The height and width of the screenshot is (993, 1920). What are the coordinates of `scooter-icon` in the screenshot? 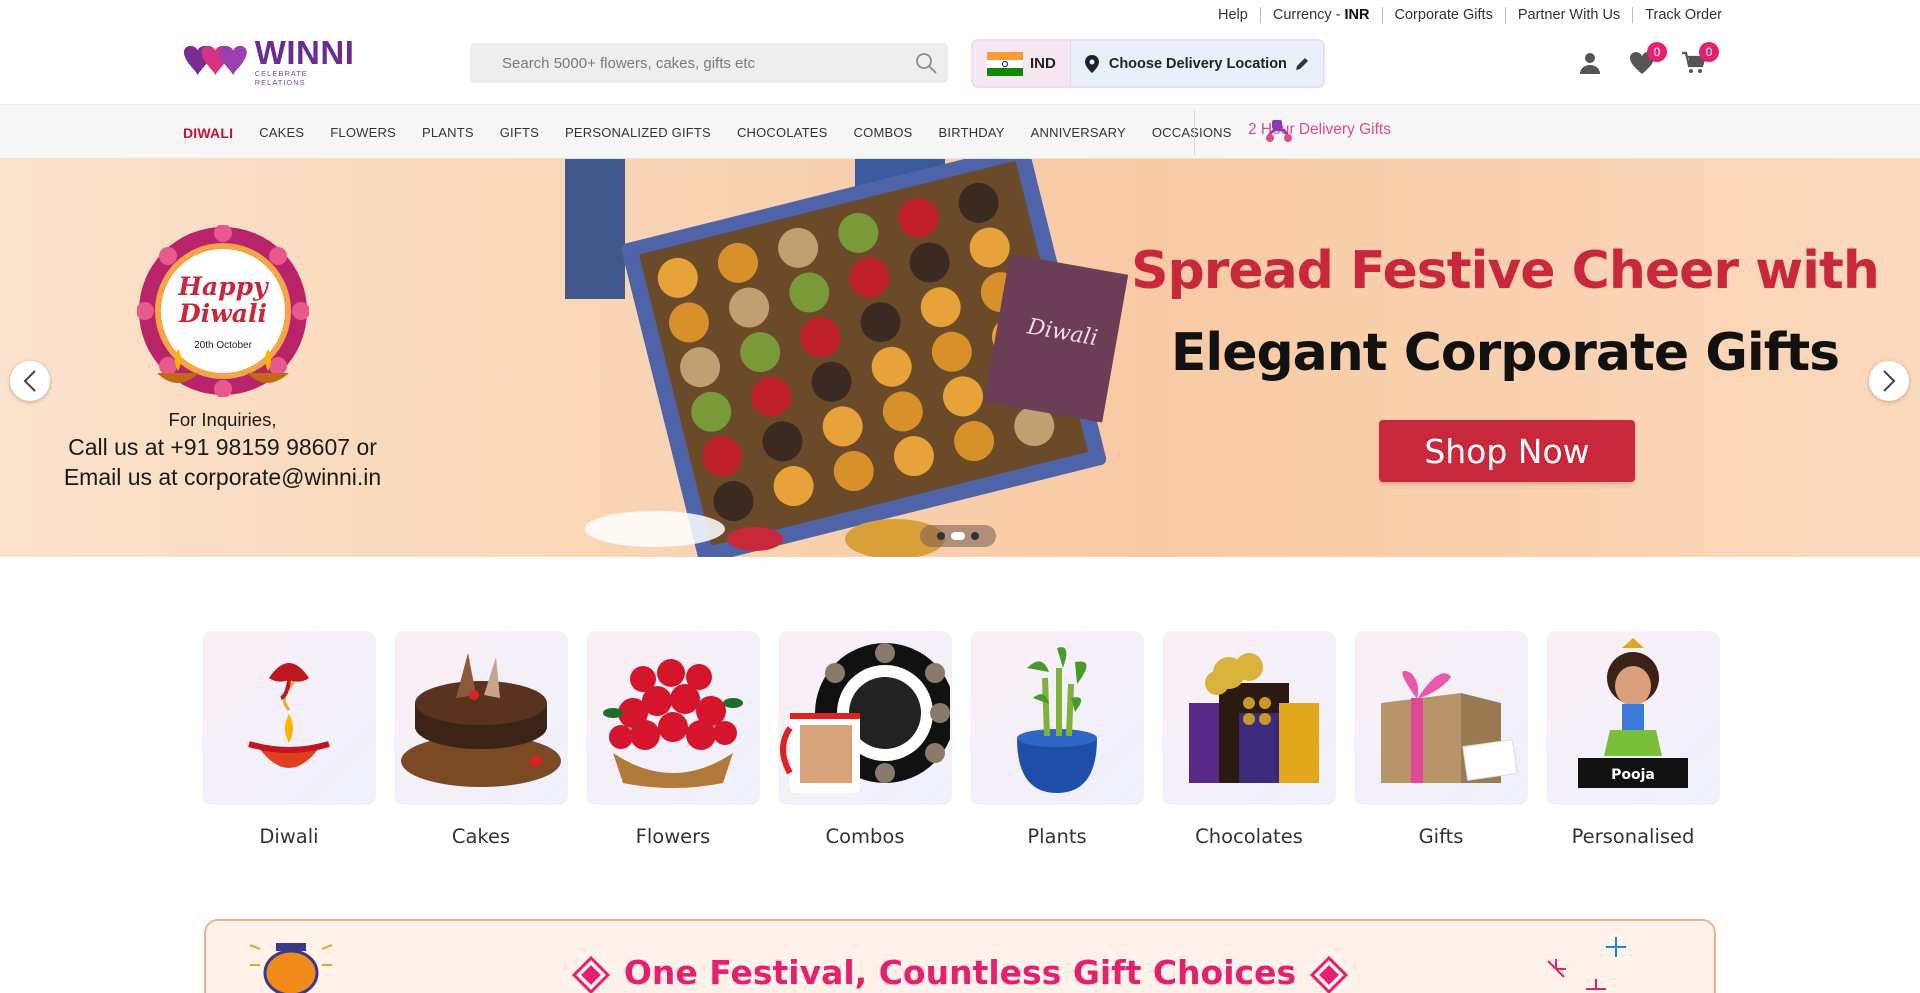 It's located at (1279, 131).